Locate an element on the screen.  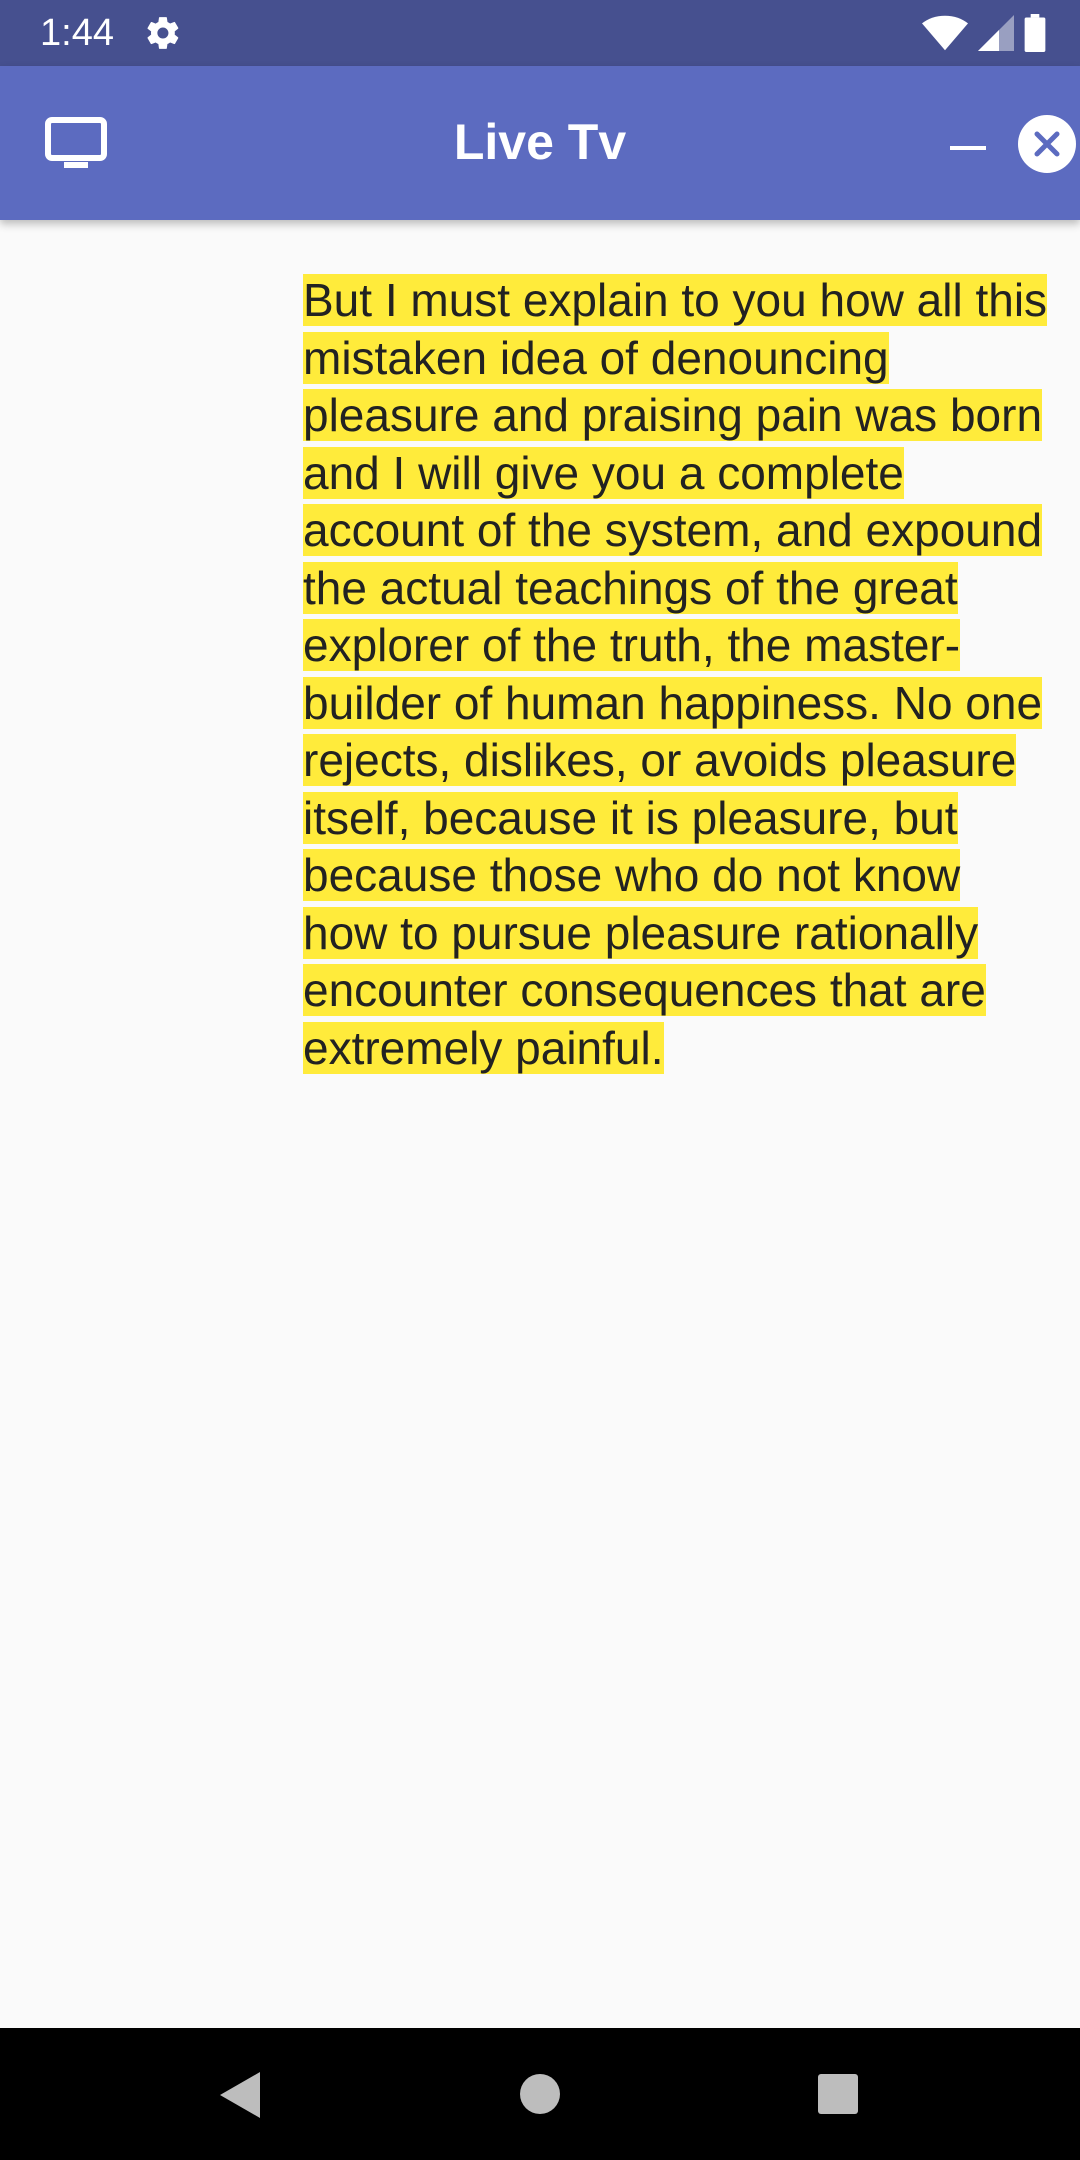
close-button is located at coordinates (1047, 144).